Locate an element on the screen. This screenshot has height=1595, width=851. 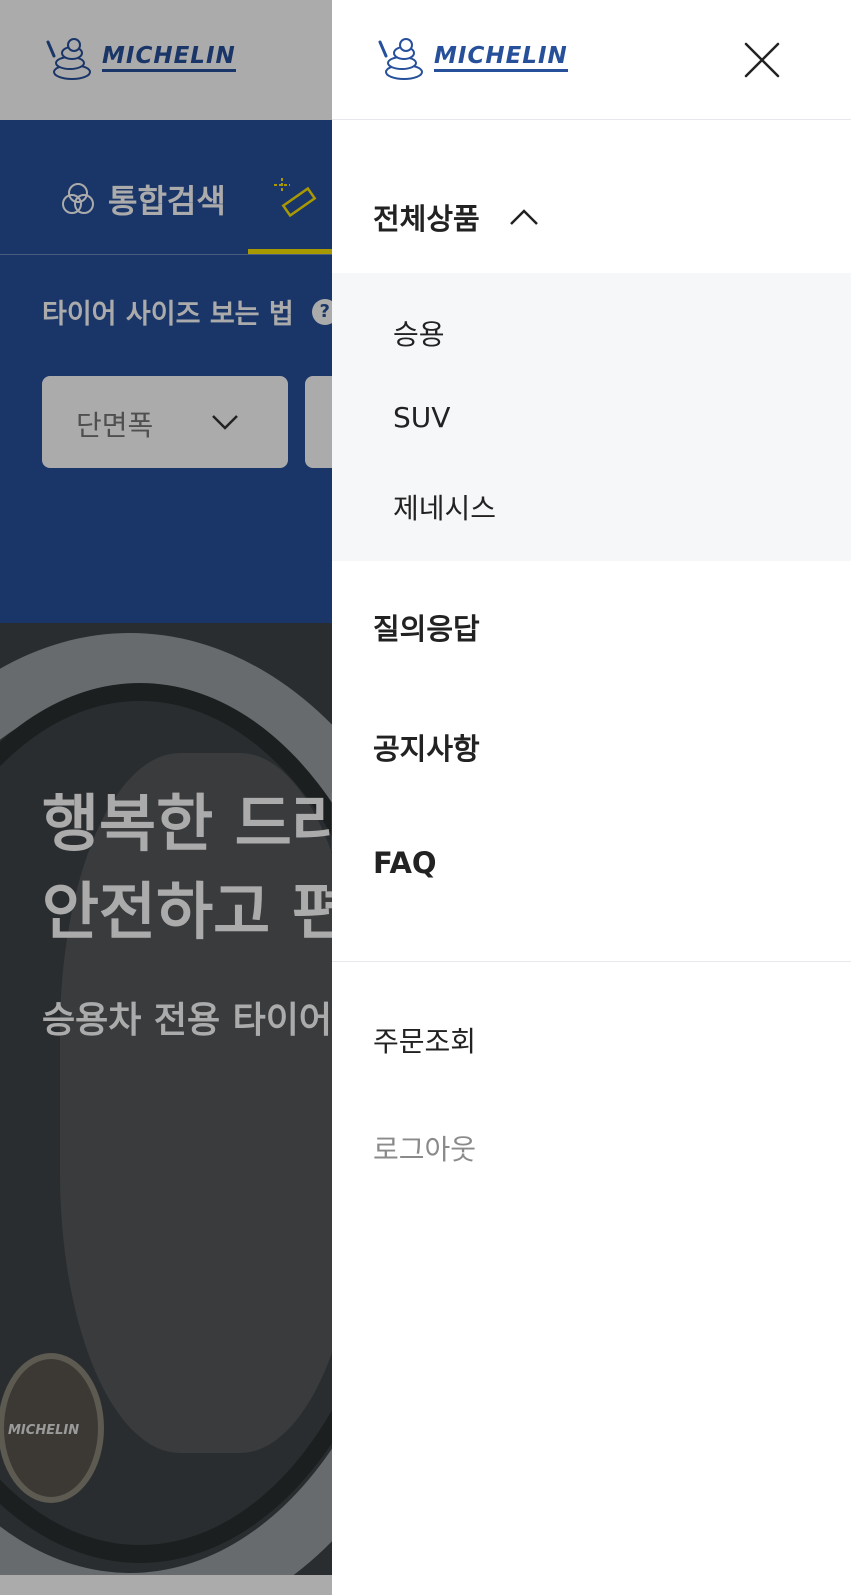
menu-notice: 공지사항 is located at coordinates (426, 747).